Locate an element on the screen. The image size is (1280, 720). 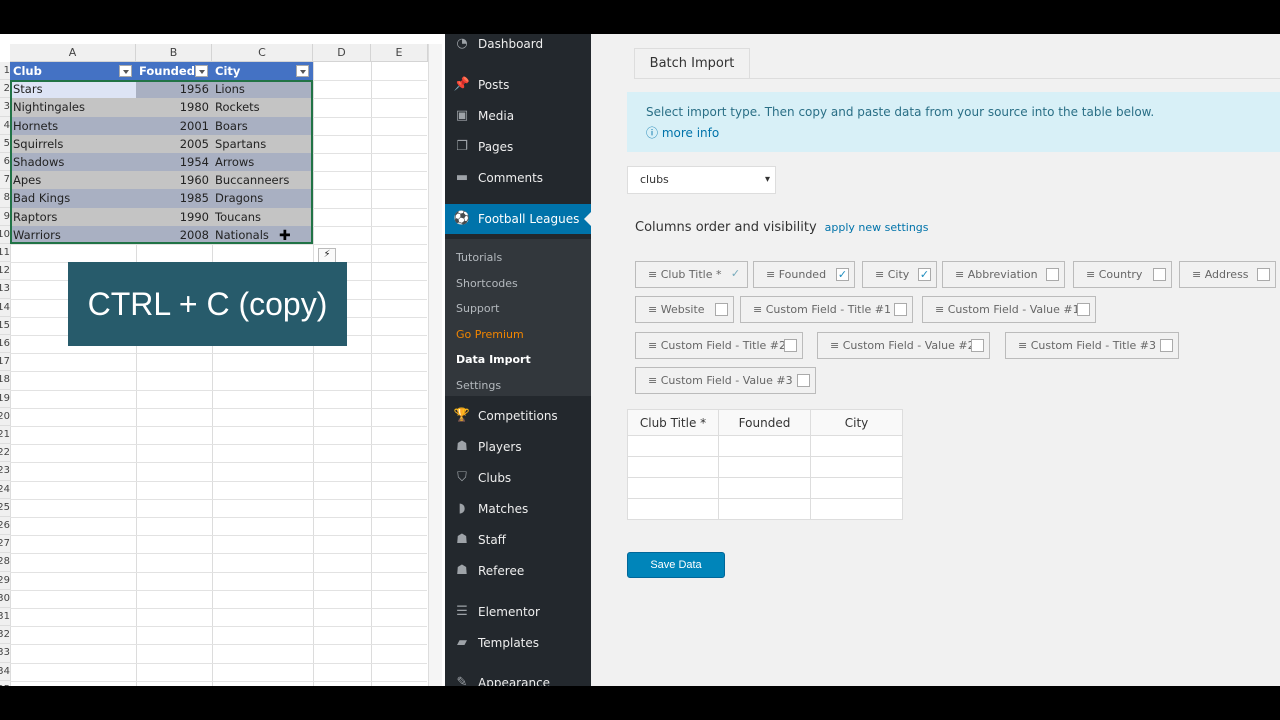
row-number: 9 is located at coordinates (5, 216).